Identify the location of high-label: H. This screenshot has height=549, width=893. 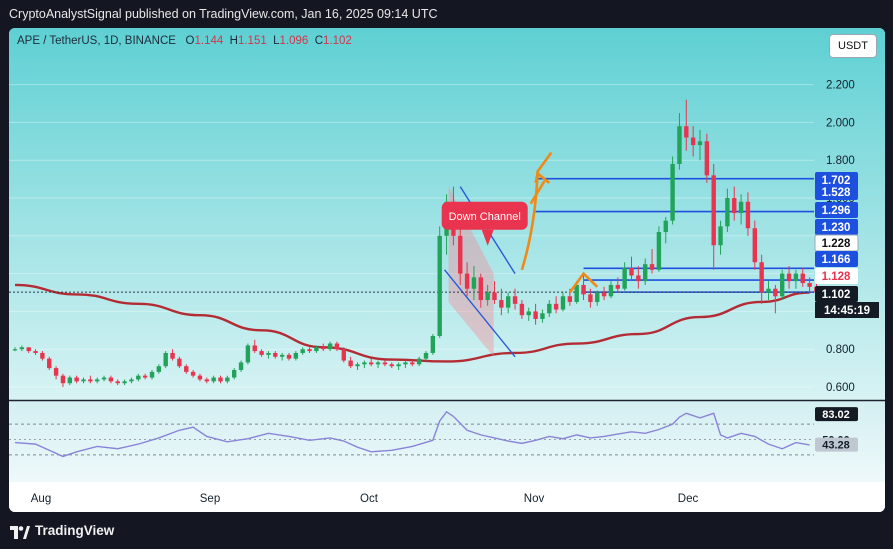
(233, 41).